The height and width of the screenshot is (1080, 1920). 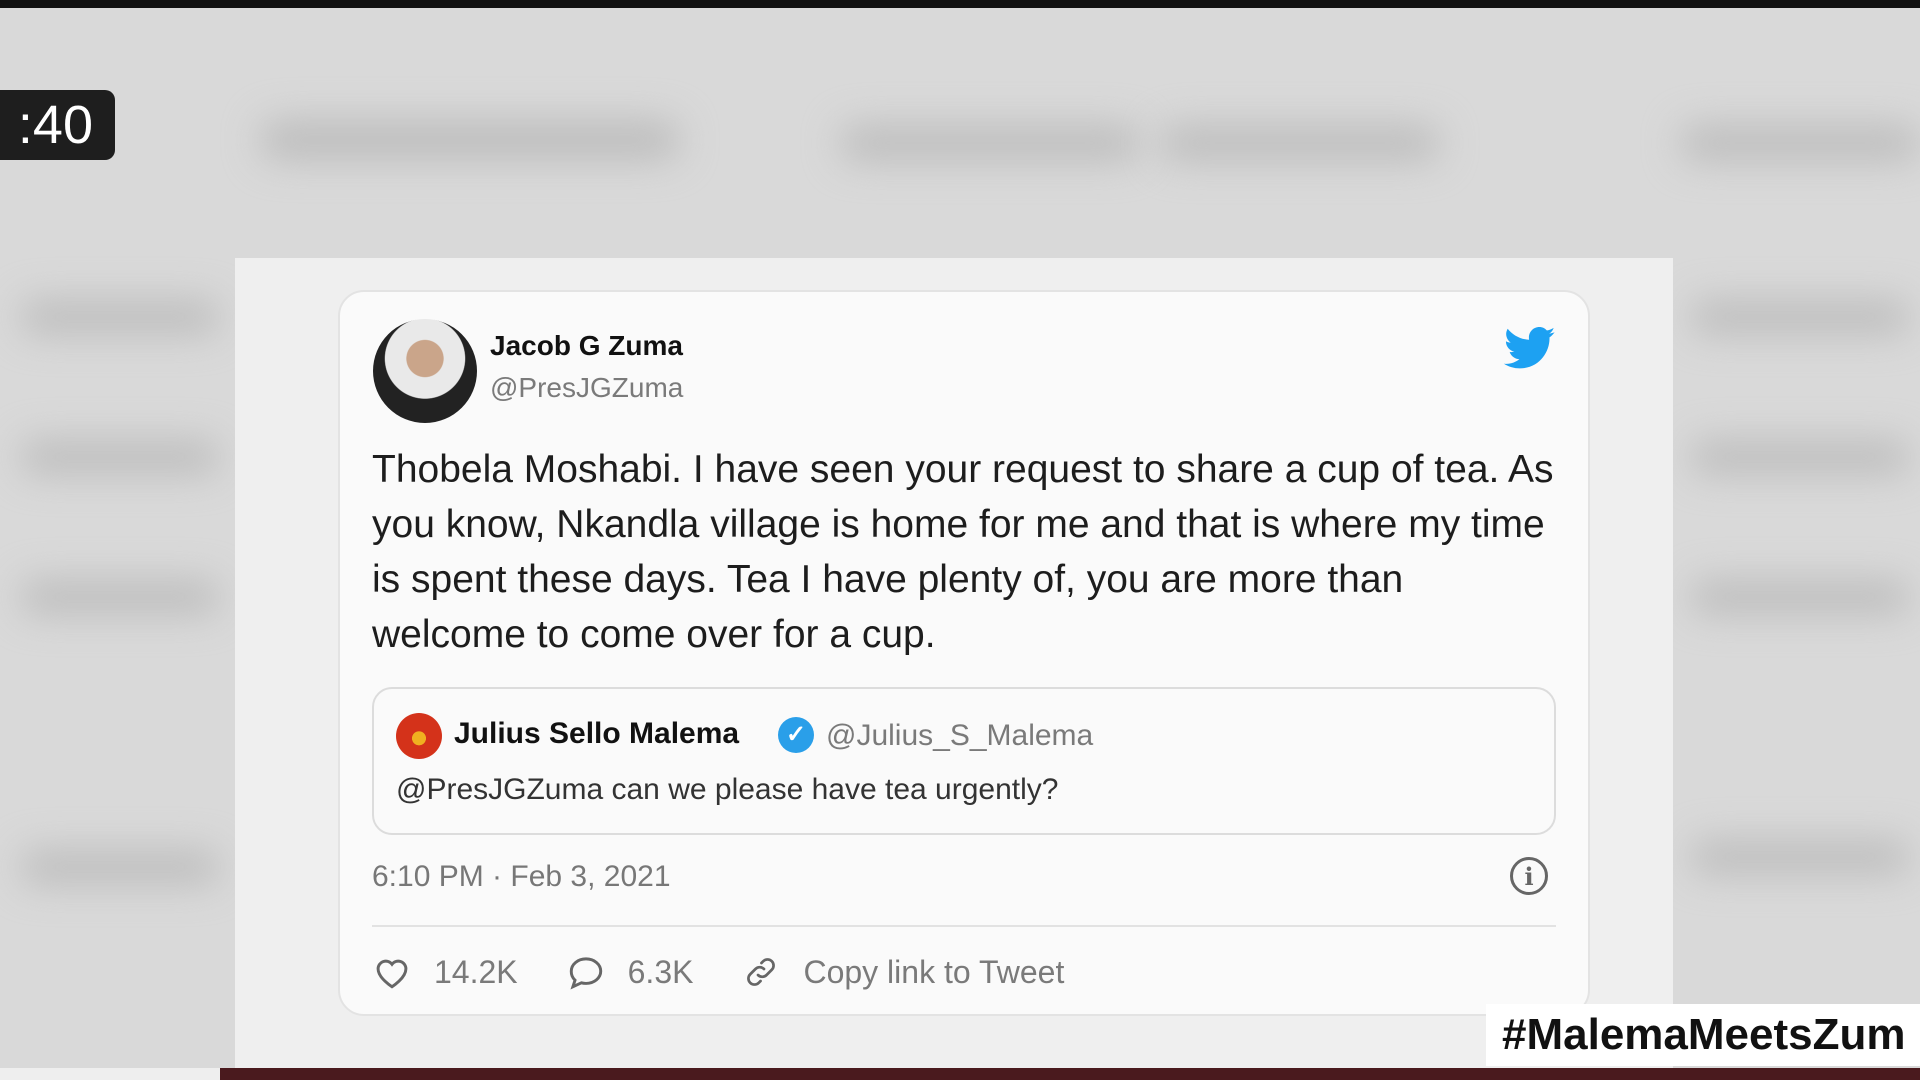 I want to click on divider, so click(x=964, y=926).